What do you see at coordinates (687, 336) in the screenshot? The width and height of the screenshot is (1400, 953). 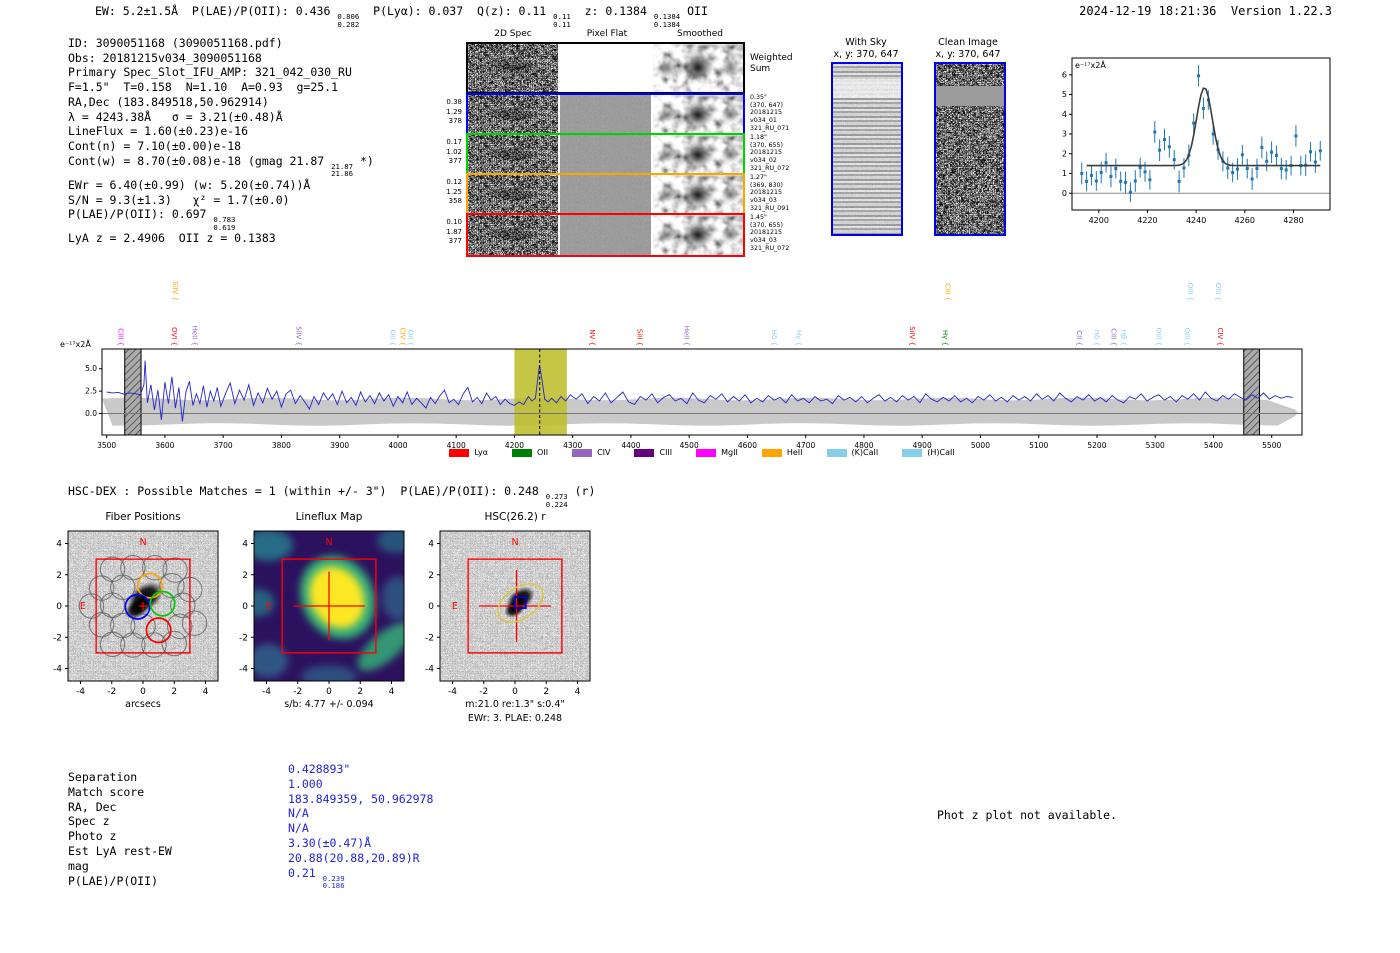 I see `emission-line-label: HeII {` at bounding box center [687, 336].